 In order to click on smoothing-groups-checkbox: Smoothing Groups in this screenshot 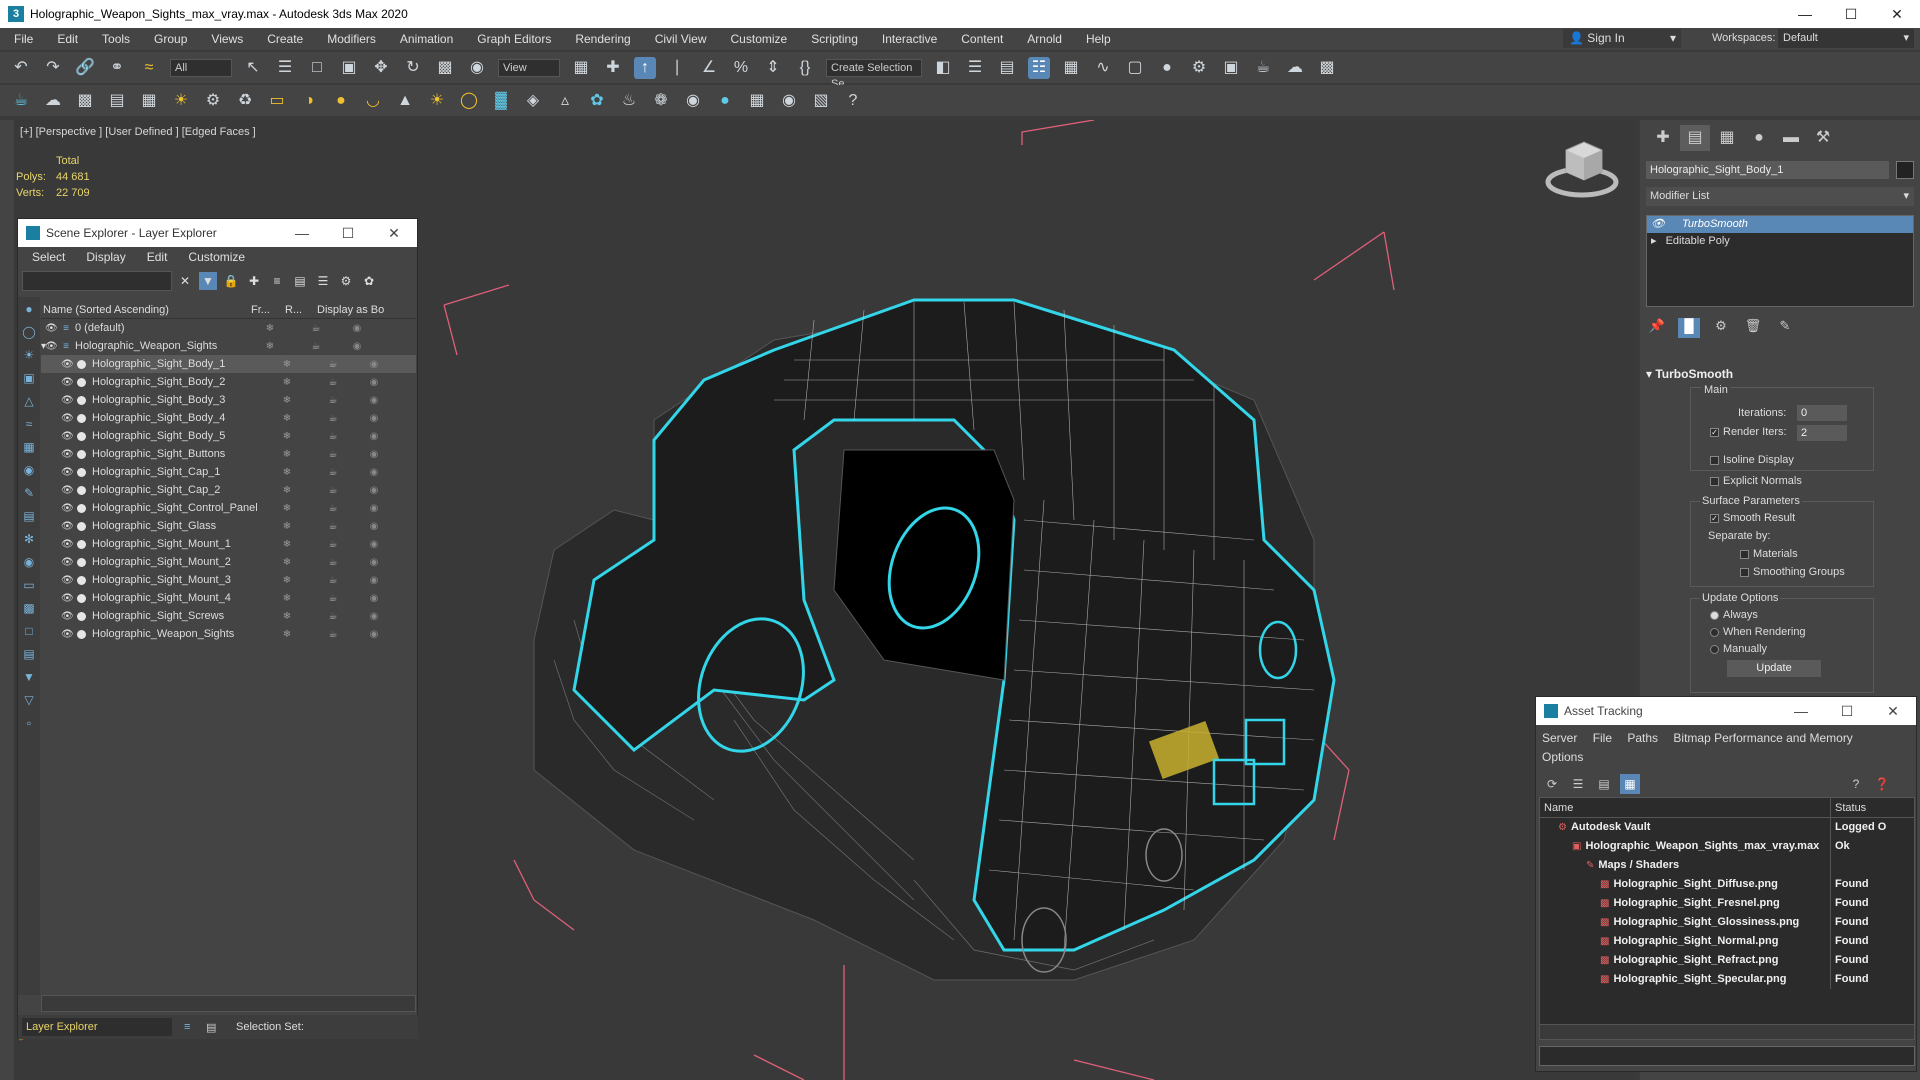, I will do `click(1792, 572)`.